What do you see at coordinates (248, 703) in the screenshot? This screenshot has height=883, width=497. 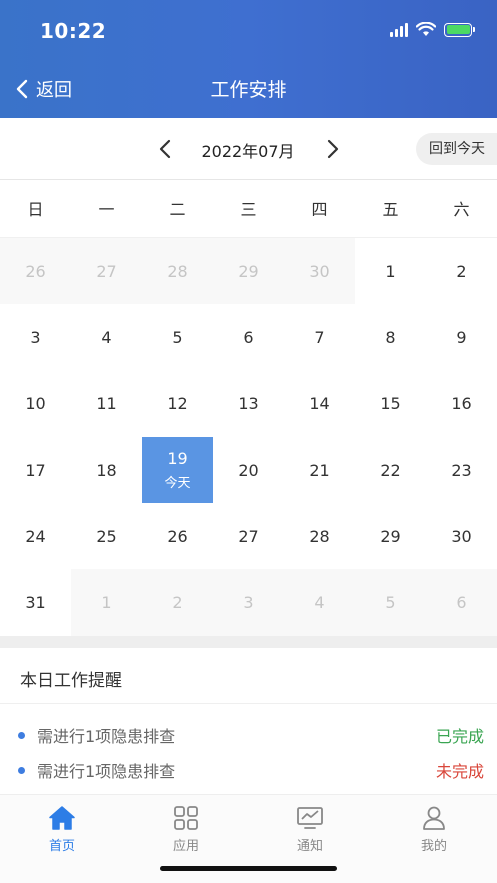 I see `divider` at bounding box center [248, 703].